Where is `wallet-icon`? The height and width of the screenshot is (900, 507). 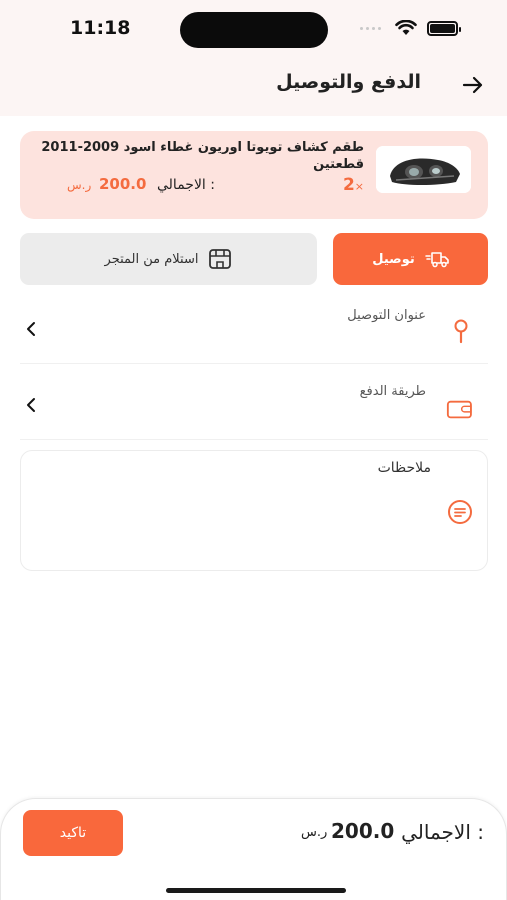
wallet-icon is located at coordinates (459, 409).